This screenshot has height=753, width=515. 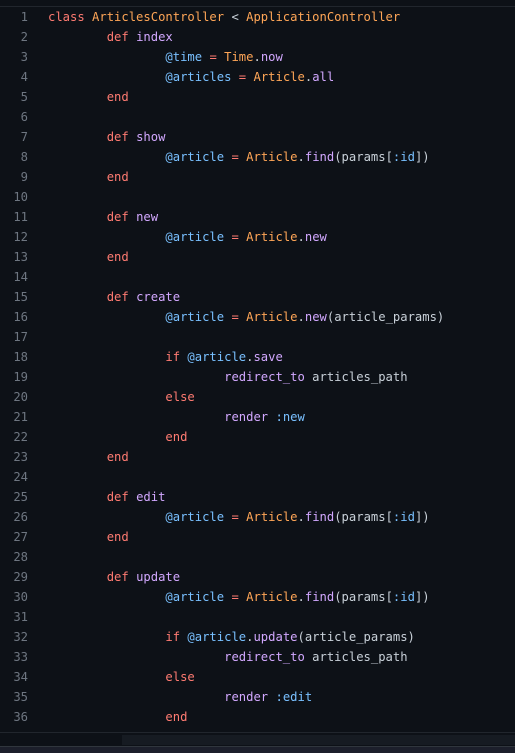 I want to click on code-line: 32 if @article.update(article_params), so click(x=257, y=637).